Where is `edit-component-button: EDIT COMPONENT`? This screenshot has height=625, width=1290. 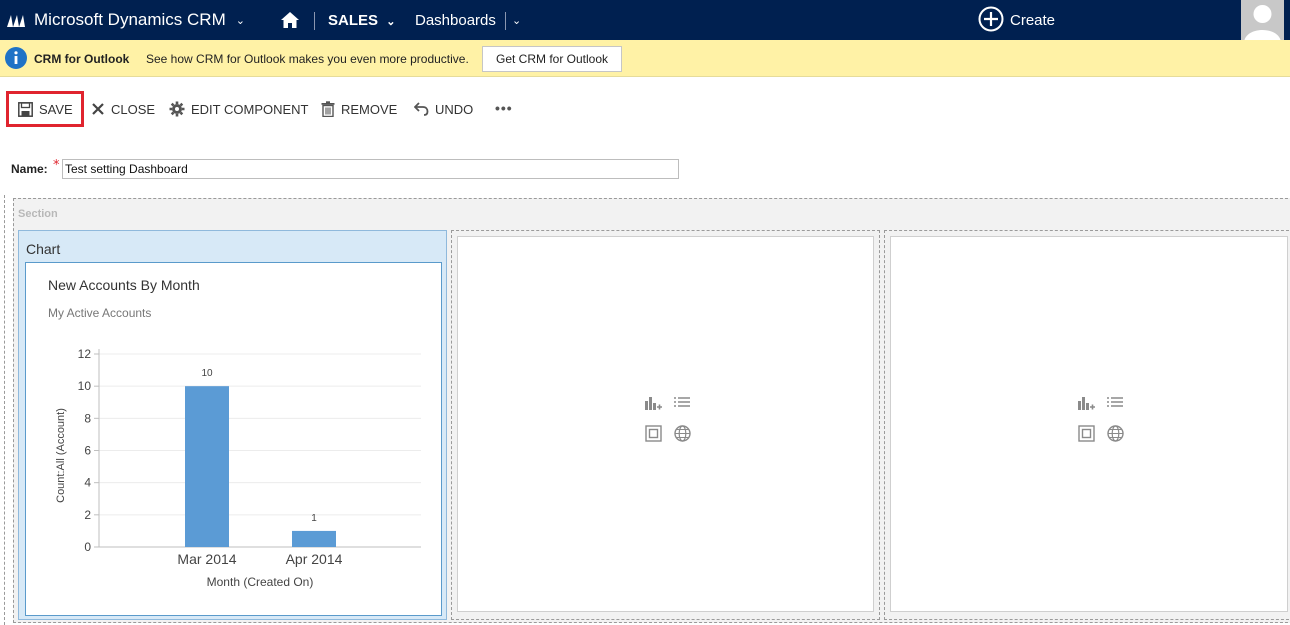 edit-component-button: EDIT COMPONENT is located at coordinates (239, 109).